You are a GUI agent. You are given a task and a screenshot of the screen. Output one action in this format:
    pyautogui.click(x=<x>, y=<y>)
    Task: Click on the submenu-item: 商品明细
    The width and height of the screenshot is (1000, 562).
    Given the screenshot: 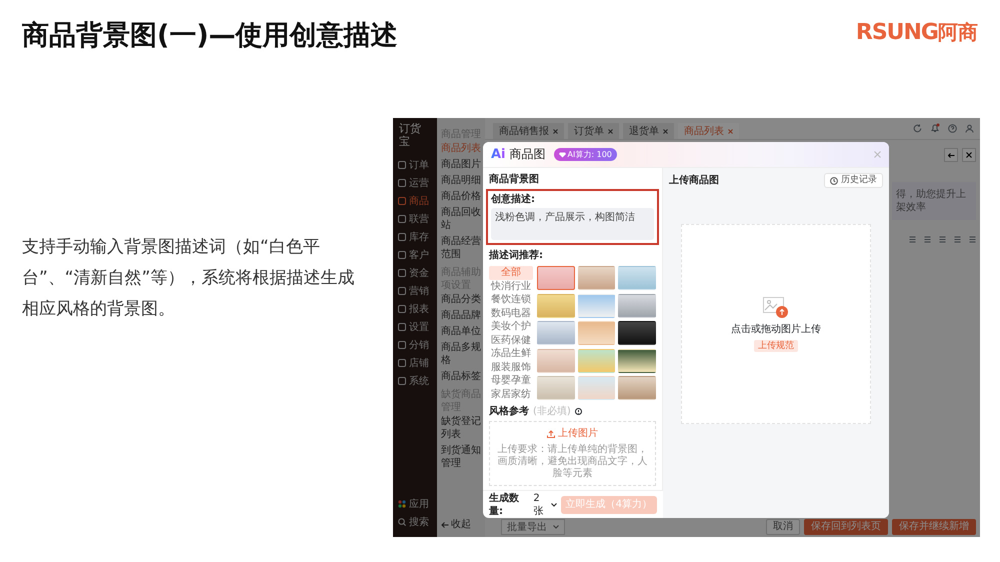 What is the action you would take?
    pyautogui.click(x=461, y=180)
    